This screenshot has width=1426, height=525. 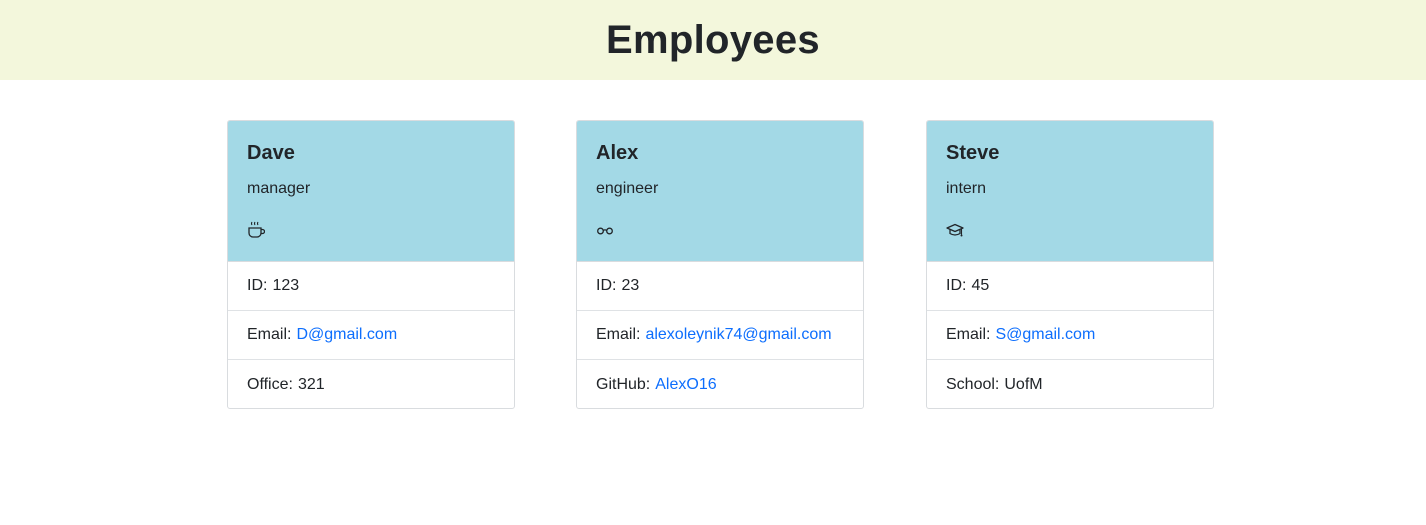 What do you see at coordinates (685, 385) in the screenshot?
I see `github-link: AlexO16` at bounding box center [685, 385].